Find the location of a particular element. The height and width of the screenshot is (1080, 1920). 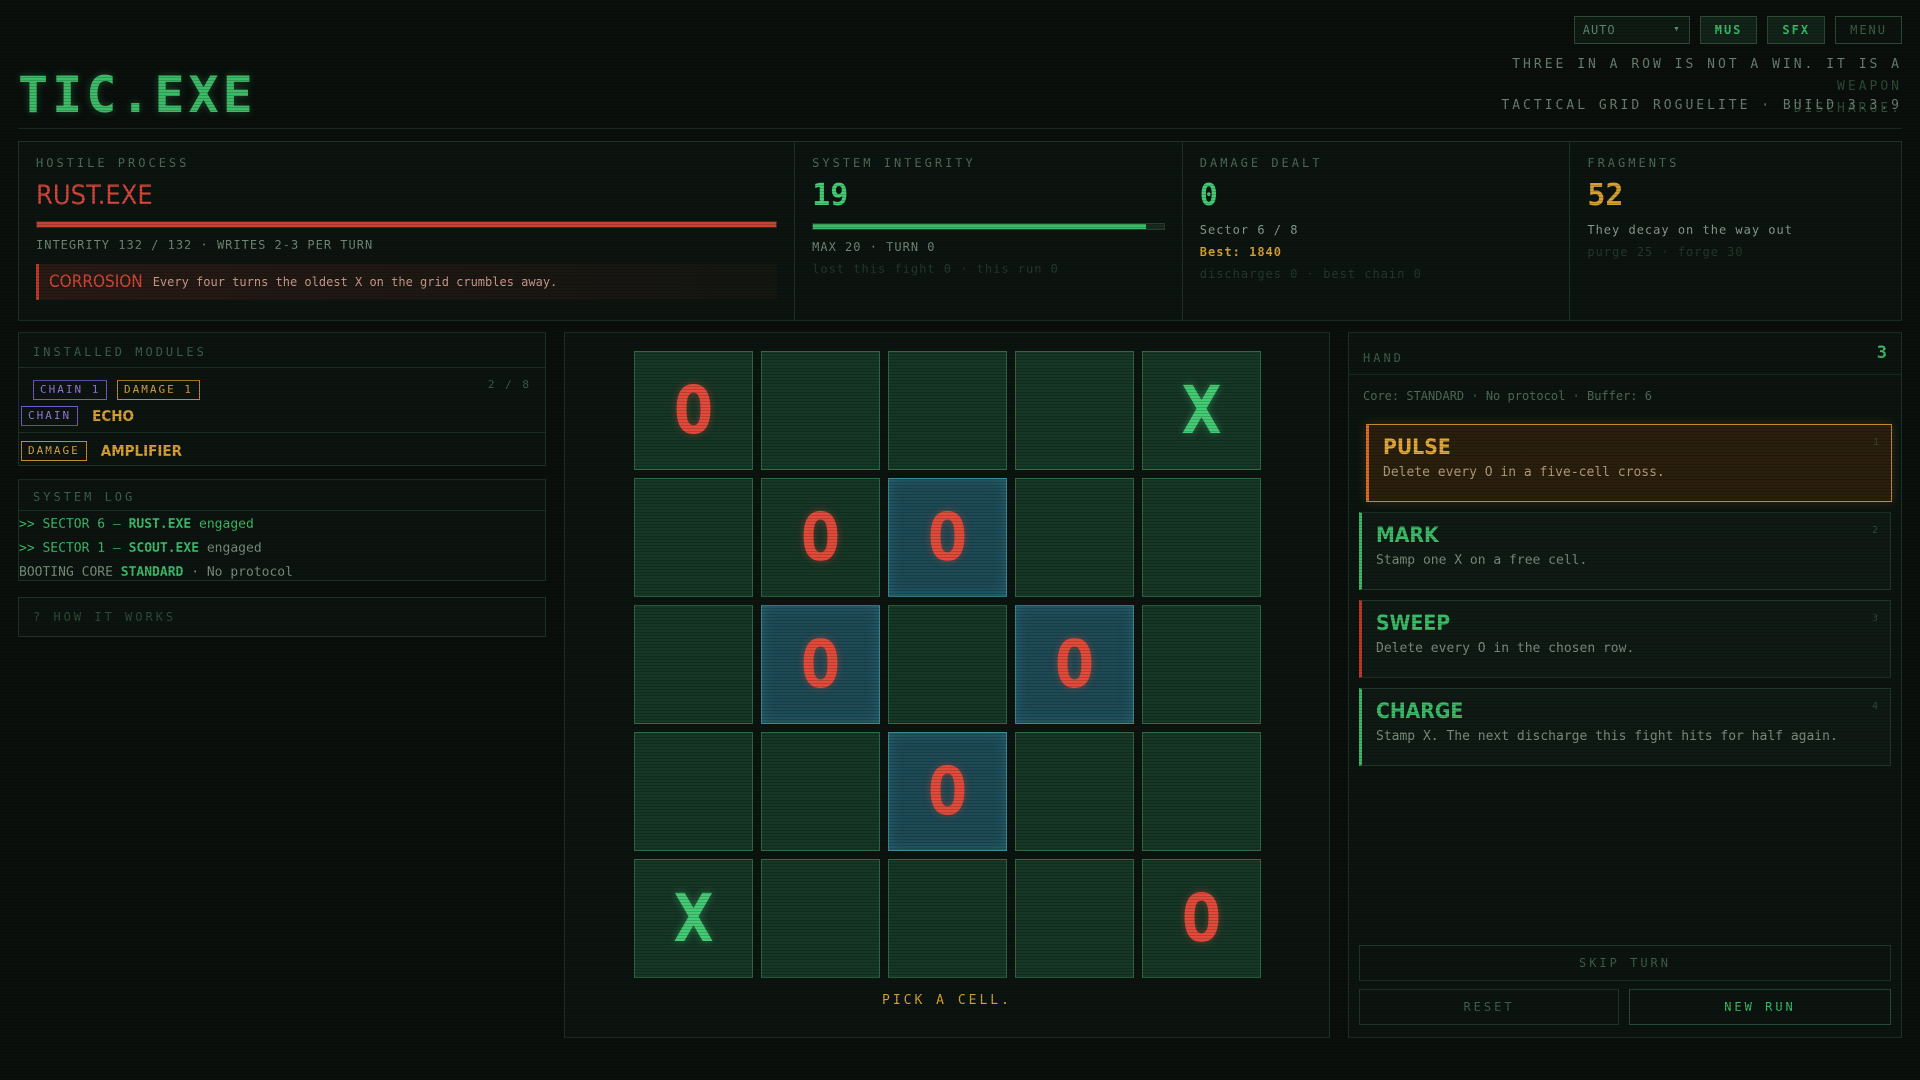

board-cell-r3-c1 is located at coordinates (693, 664).